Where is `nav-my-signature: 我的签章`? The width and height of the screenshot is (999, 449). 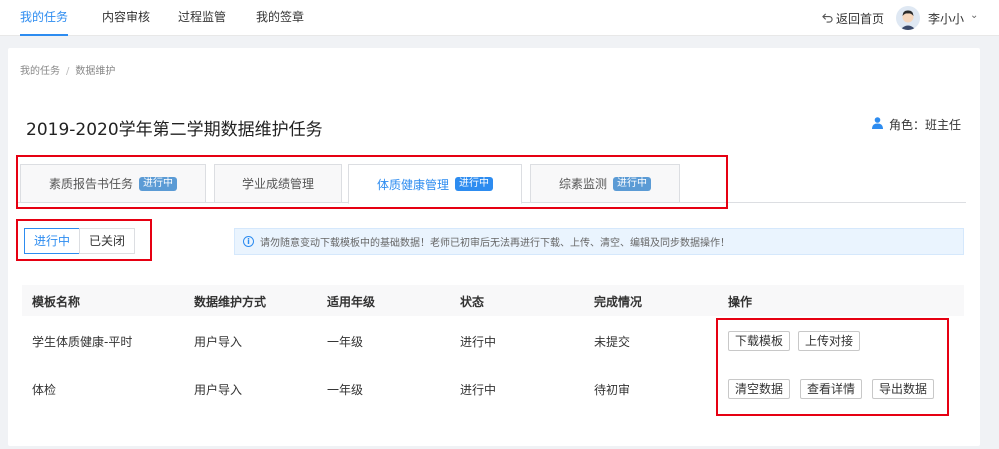
nav-my-signature: 我的签章 is located at coordinates (280, 18).